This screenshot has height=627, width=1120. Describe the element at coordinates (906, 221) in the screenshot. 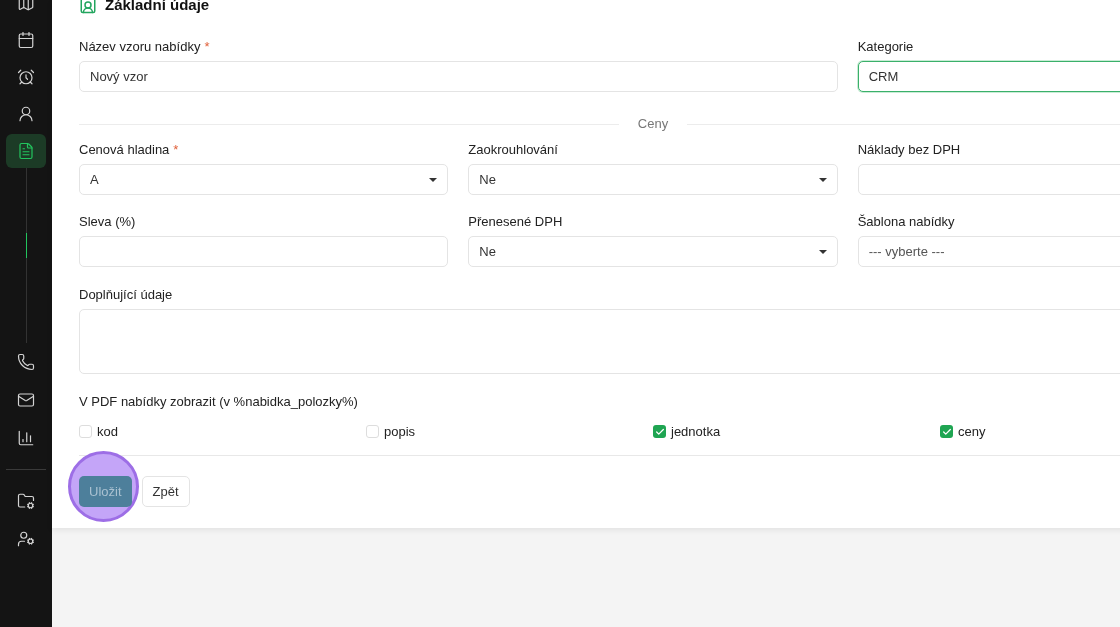

I see `field-label: Šablona nabídky` at that location.